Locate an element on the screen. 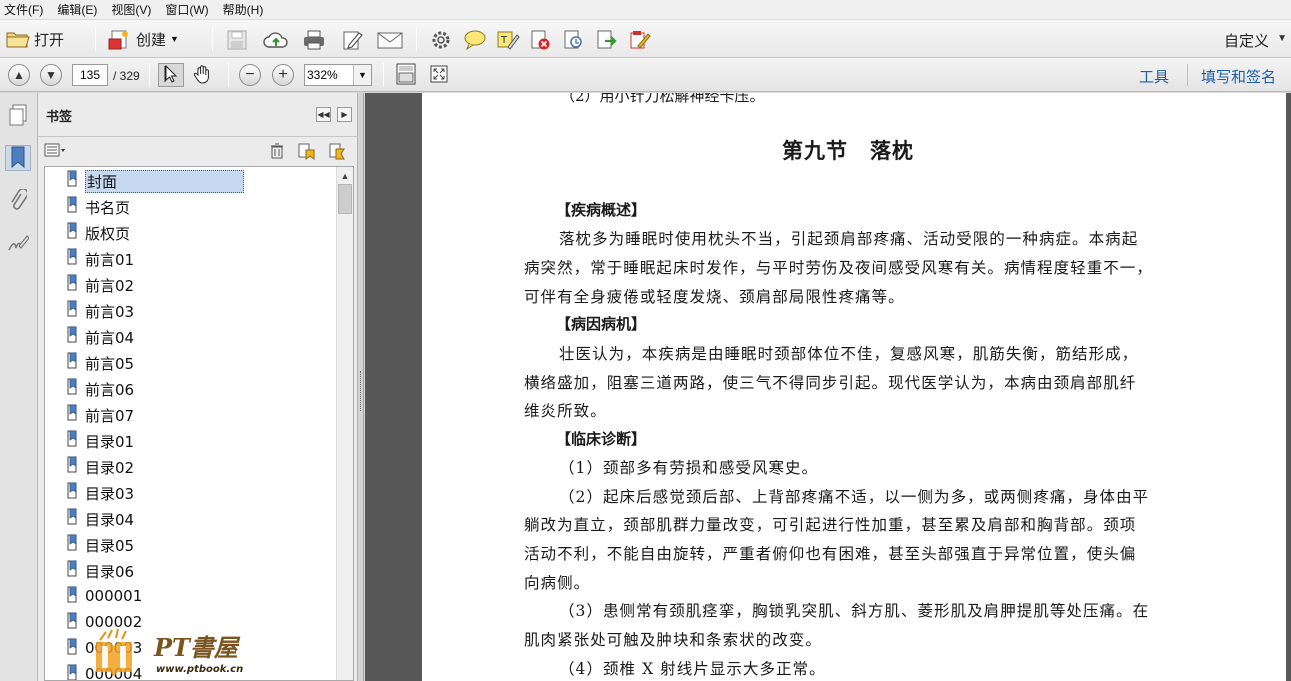 The width and height of the screenshot is (1291, 681). zoom-select: ▼ is located at coordinates (338, 75).